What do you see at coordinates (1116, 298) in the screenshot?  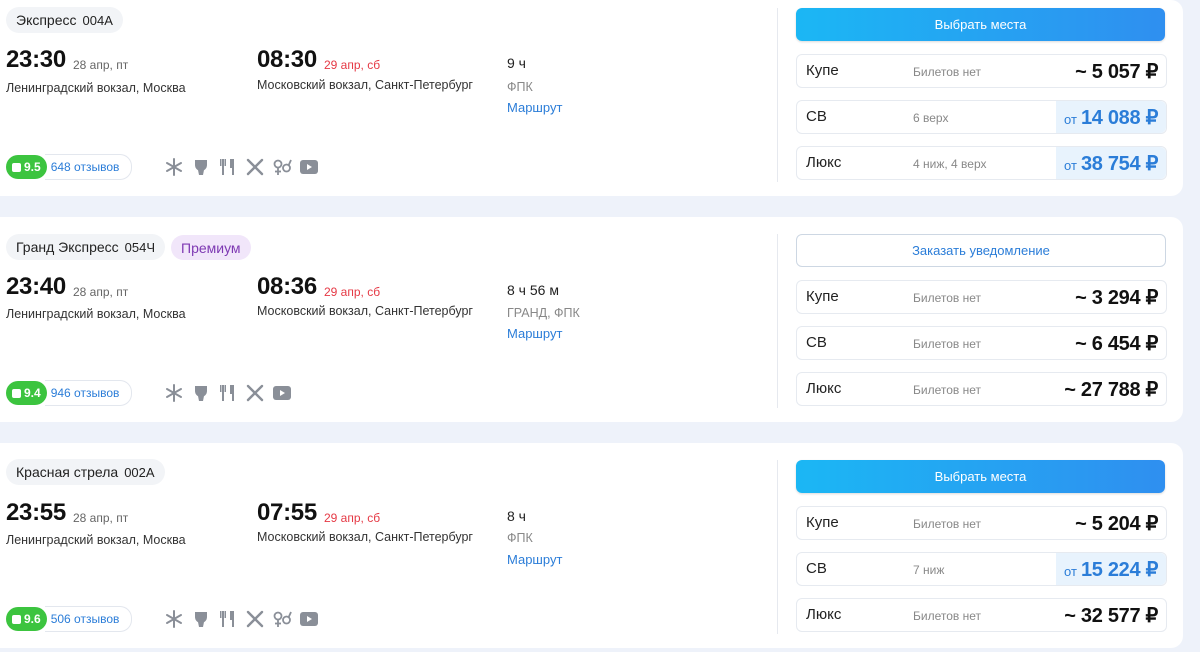 I see `fare-price: ~ 3 294 ₽` at bounding box center [1116, 298].